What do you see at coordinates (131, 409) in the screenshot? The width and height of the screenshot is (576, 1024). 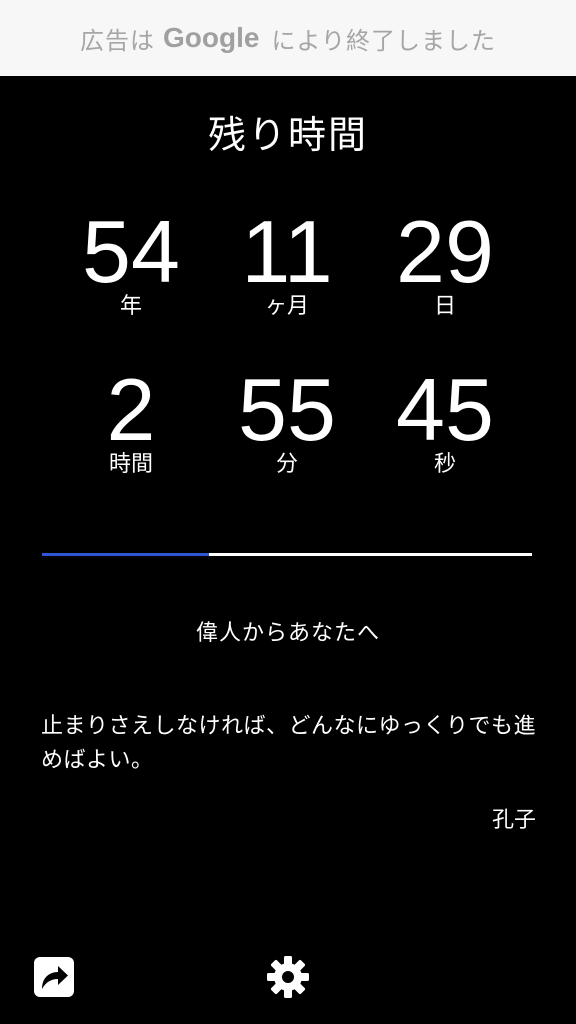 I see `hours-value: 2` at bounding box center [131, 409].